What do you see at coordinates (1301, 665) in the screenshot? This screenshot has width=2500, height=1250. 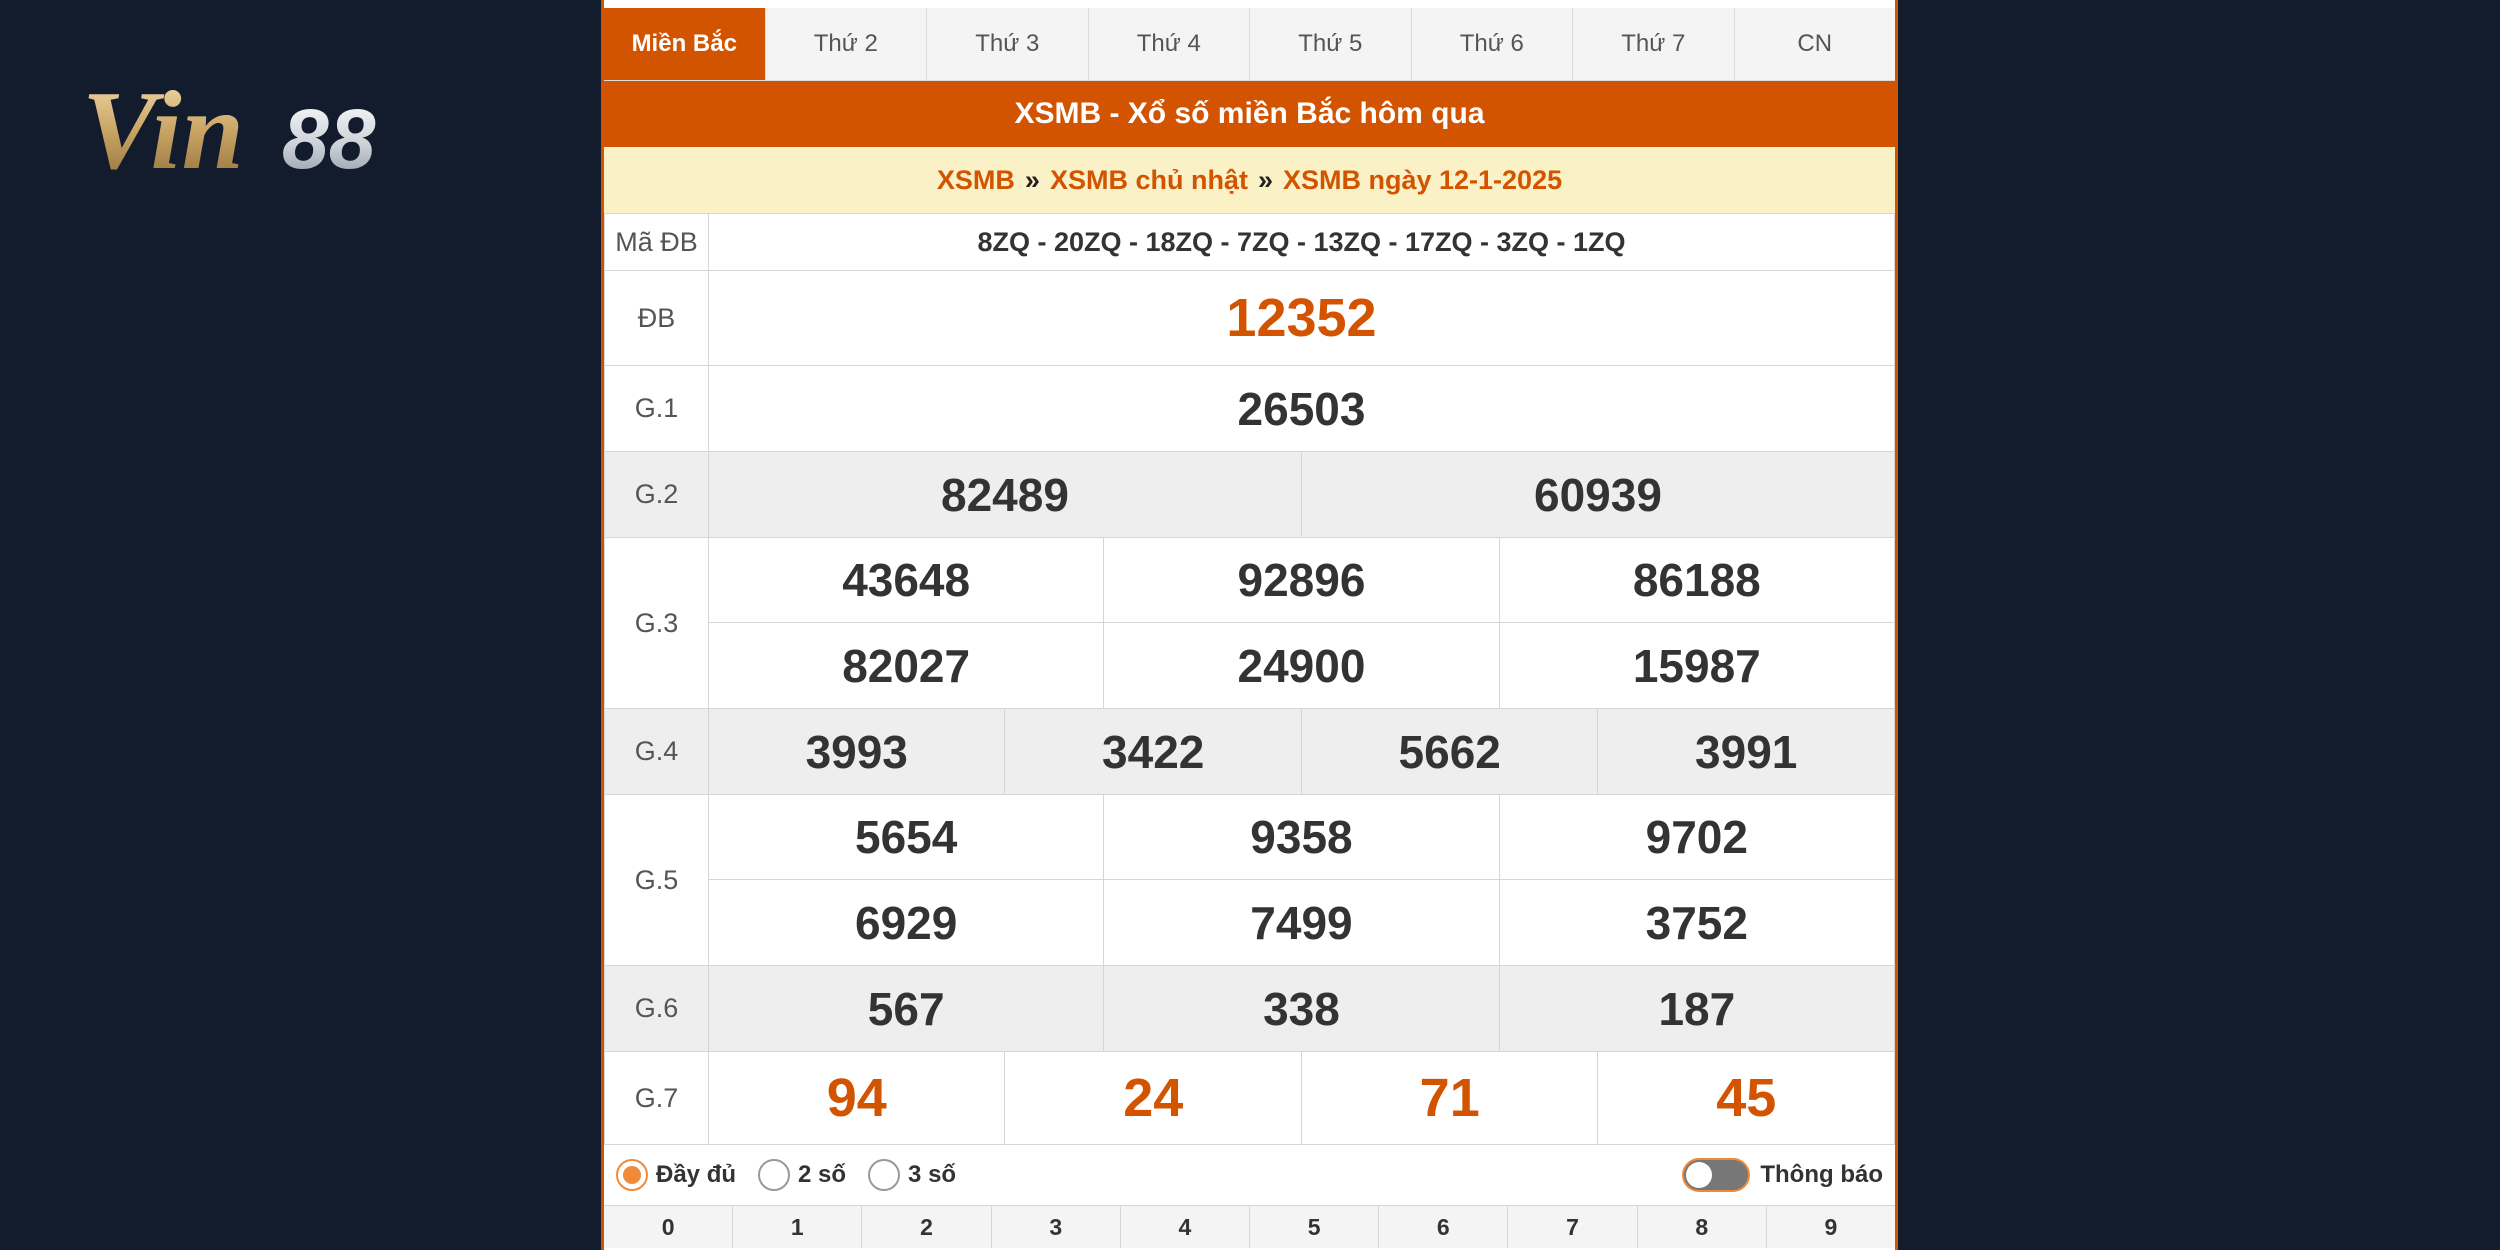 I see `prize-number: 24900` at bounding box center [1301, 665].